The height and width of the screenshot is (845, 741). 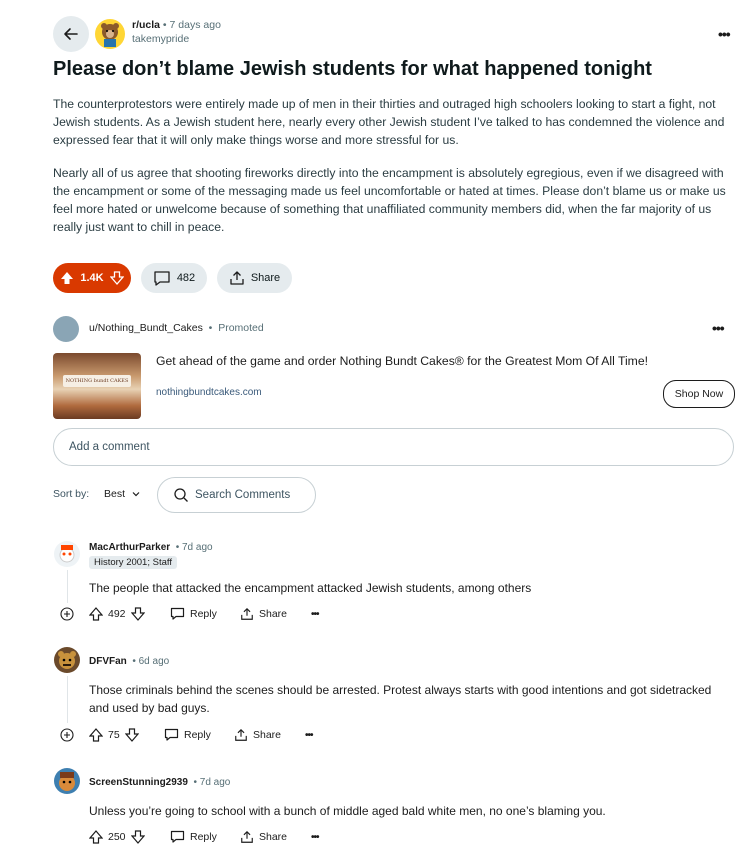 What do you see at coordinates (160, 39) in the screenshot?
I see `post-author: takemypride` at bounding box center [160, 39].